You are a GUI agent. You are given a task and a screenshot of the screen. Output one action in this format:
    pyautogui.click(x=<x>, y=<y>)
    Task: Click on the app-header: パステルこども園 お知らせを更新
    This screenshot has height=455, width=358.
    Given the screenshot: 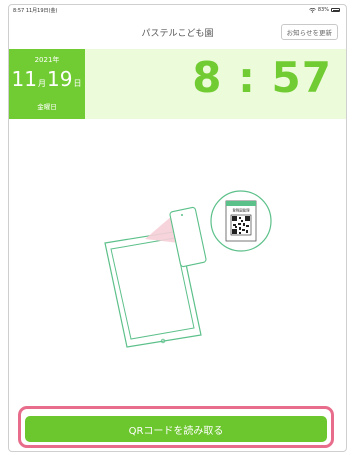 What is the action you would take?
    pyautogui.click(x=177, y=32)
    